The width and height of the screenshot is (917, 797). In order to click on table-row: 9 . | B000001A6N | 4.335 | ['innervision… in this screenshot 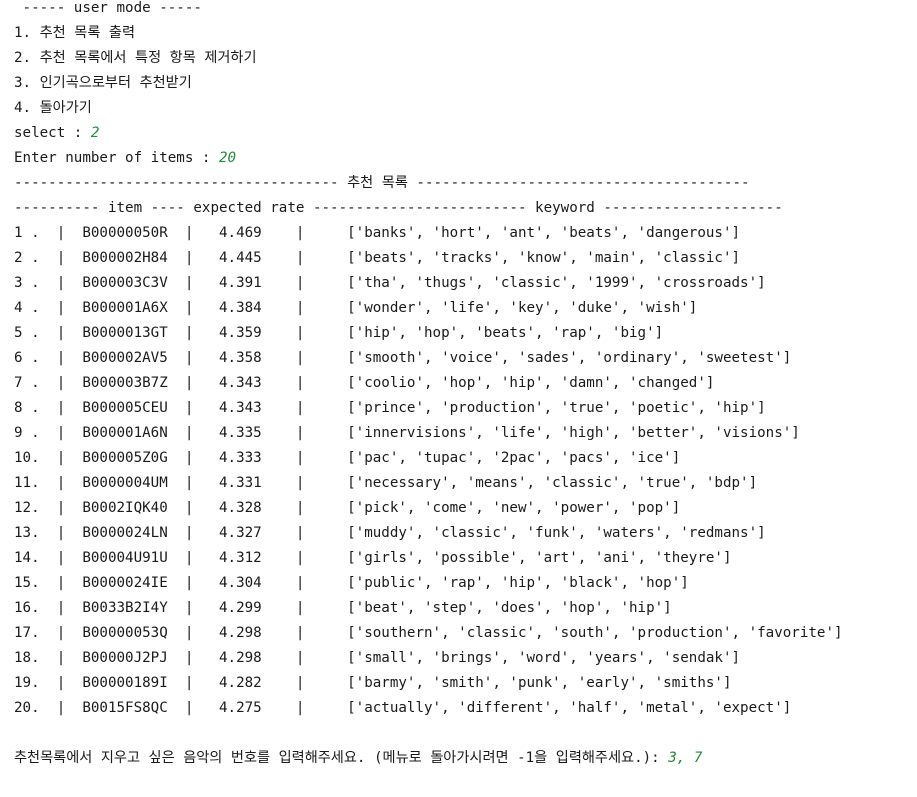, I will do `click(407, 433)`.